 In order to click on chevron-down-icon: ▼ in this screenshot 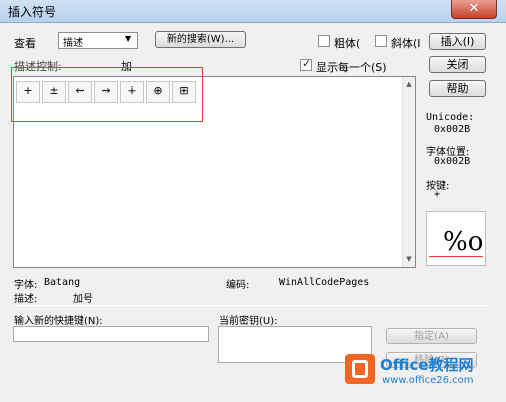, I will do `click(128, 38)`.